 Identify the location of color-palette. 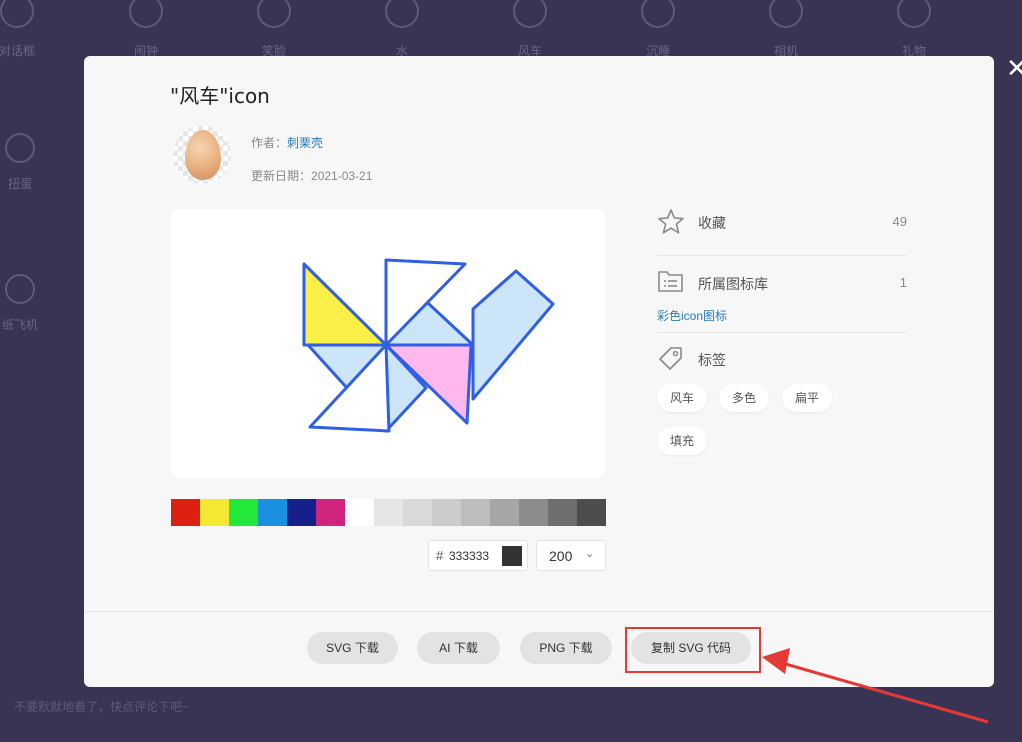
(388, 512).